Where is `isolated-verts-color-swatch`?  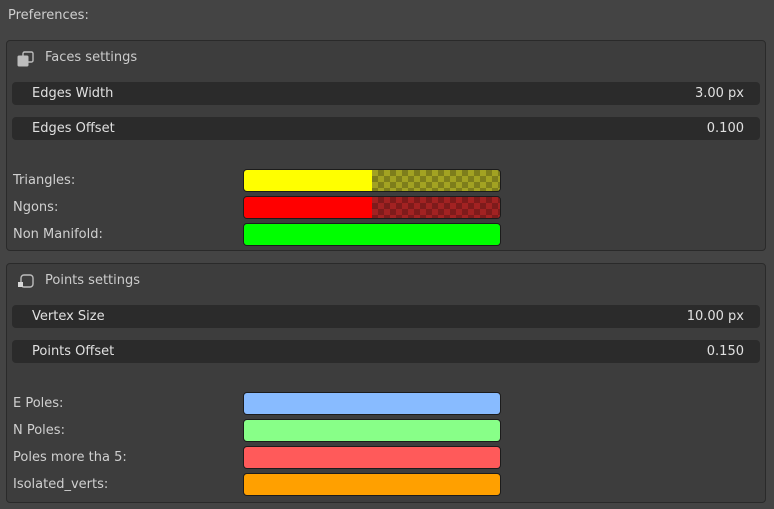 isolated-verts-color-swatch is located at coordinates (372, 484).